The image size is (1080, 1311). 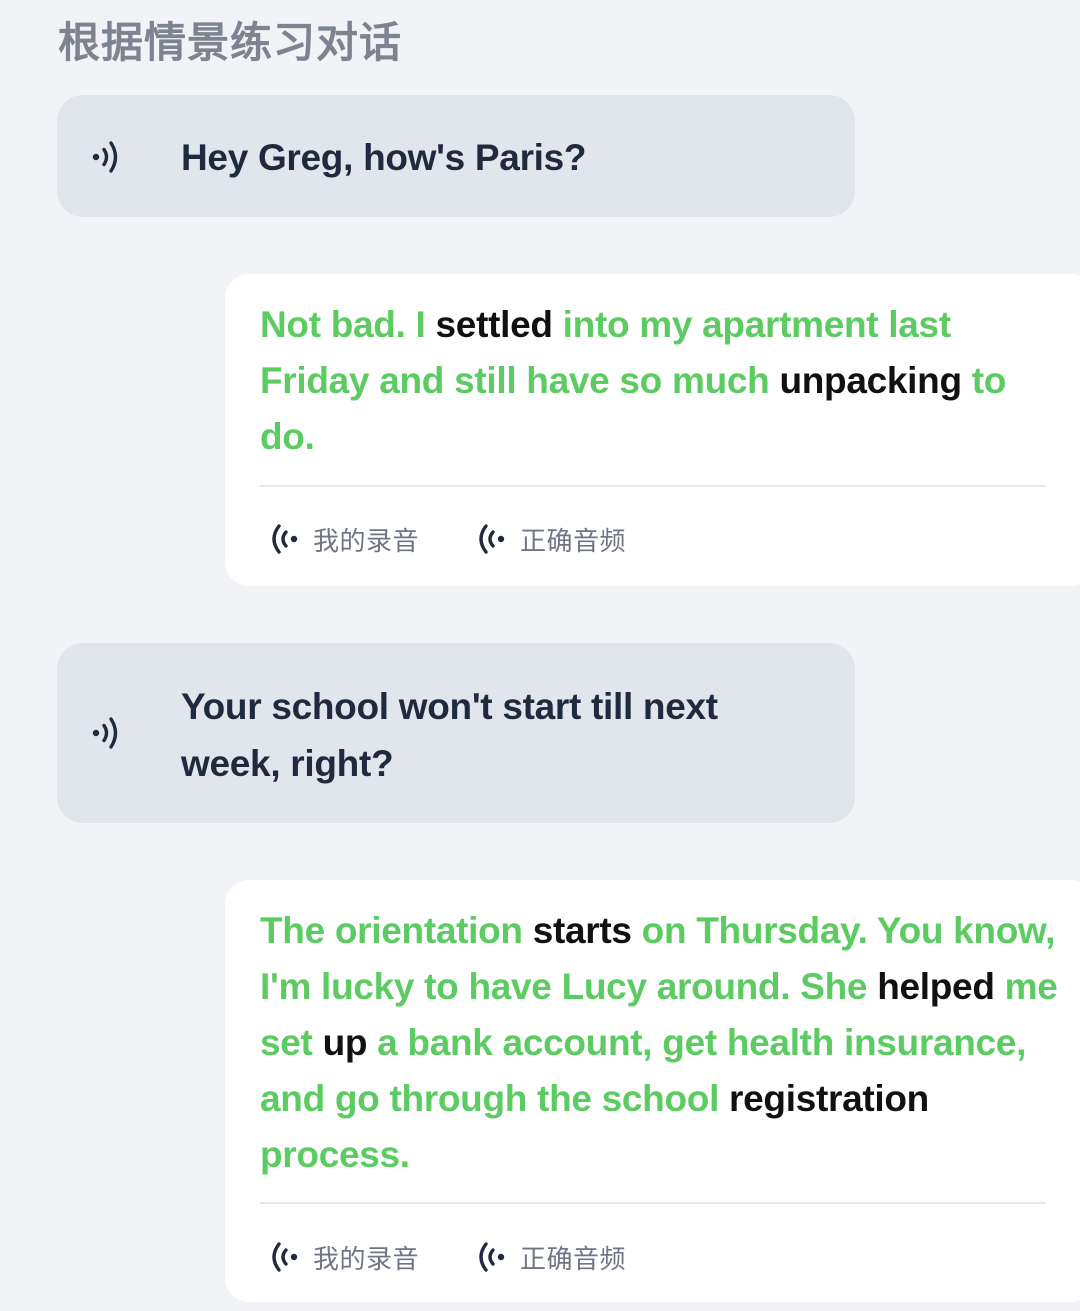 I want to click on answer-word: helped, so click(x=936, y=986).